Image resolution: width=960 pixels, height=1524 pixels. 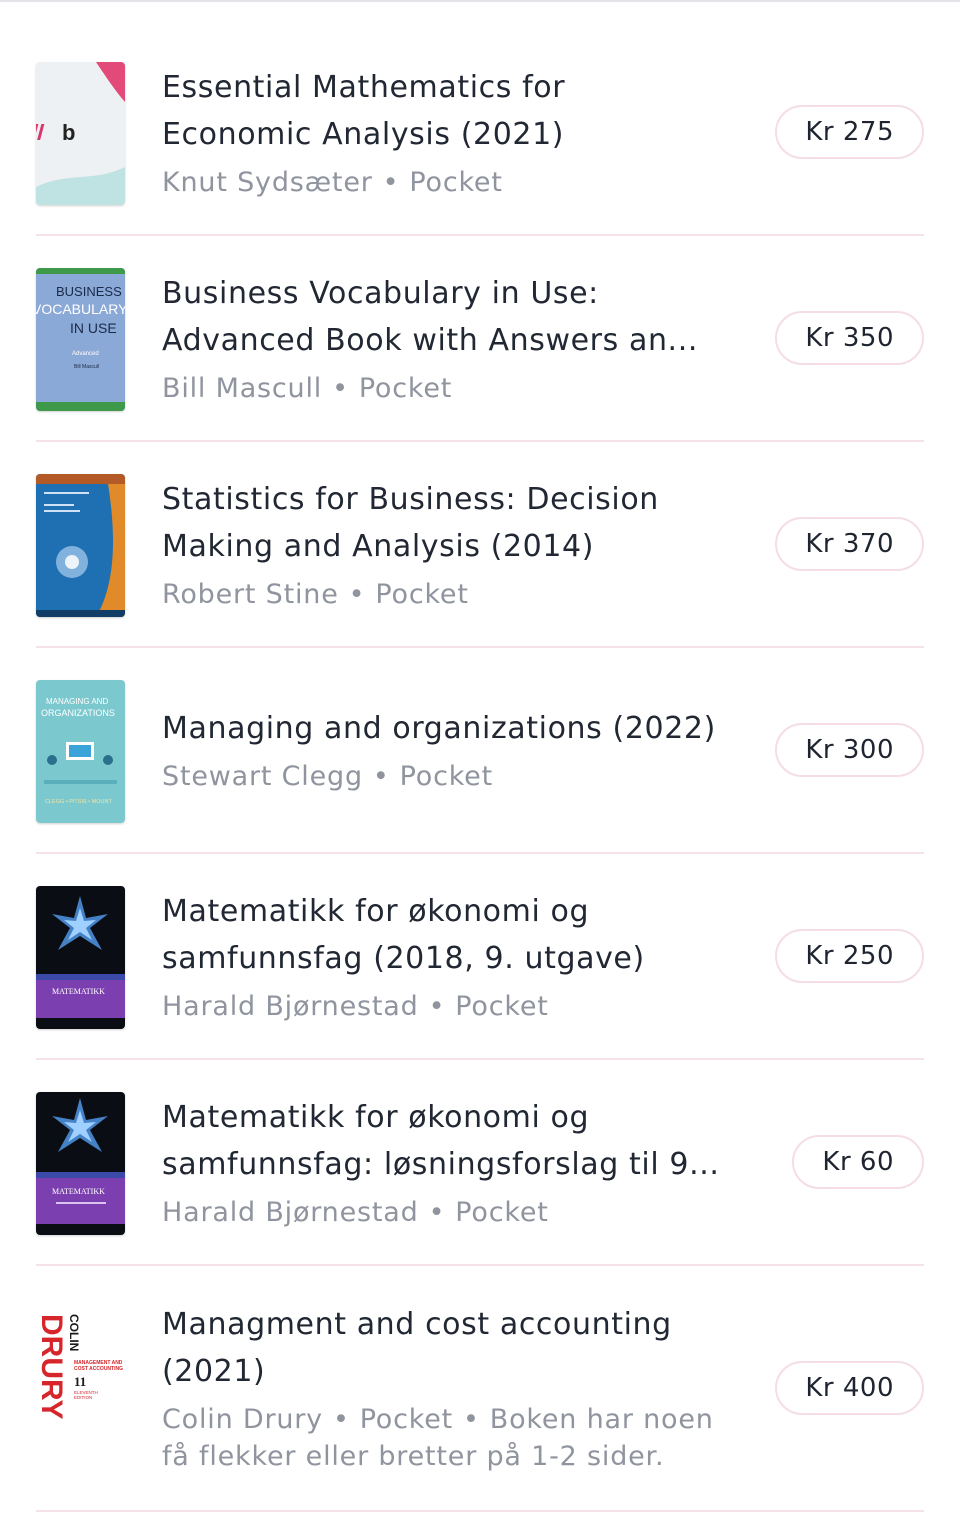 What do you see at coordinates (68, 132) in the screenshot?
I see `cover-logo-text: b` at bounding box center [68, 132].